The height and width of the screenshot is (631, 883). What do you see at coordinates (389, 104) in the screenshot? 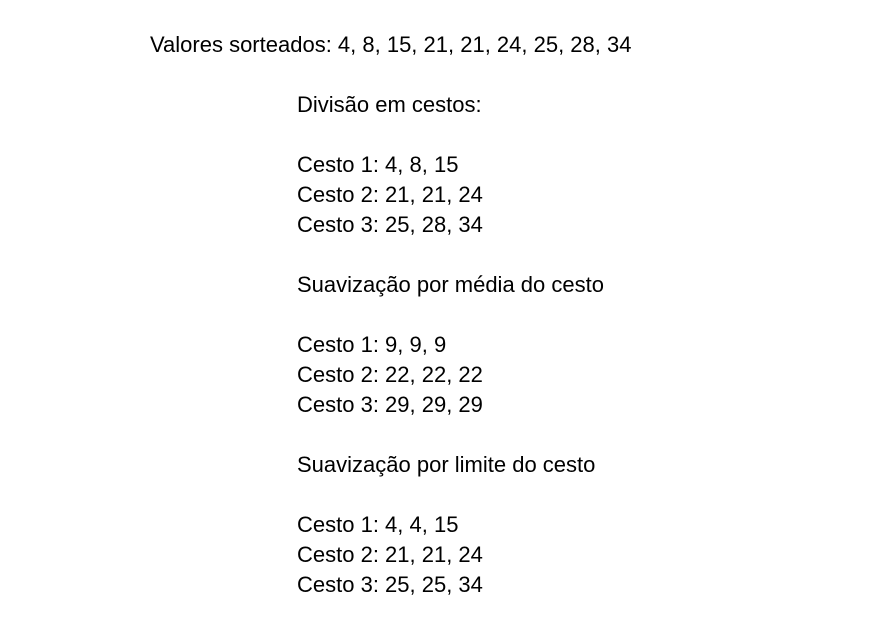
I see `division-title: Divisão em cestos:` at bounding box center [389, 104].